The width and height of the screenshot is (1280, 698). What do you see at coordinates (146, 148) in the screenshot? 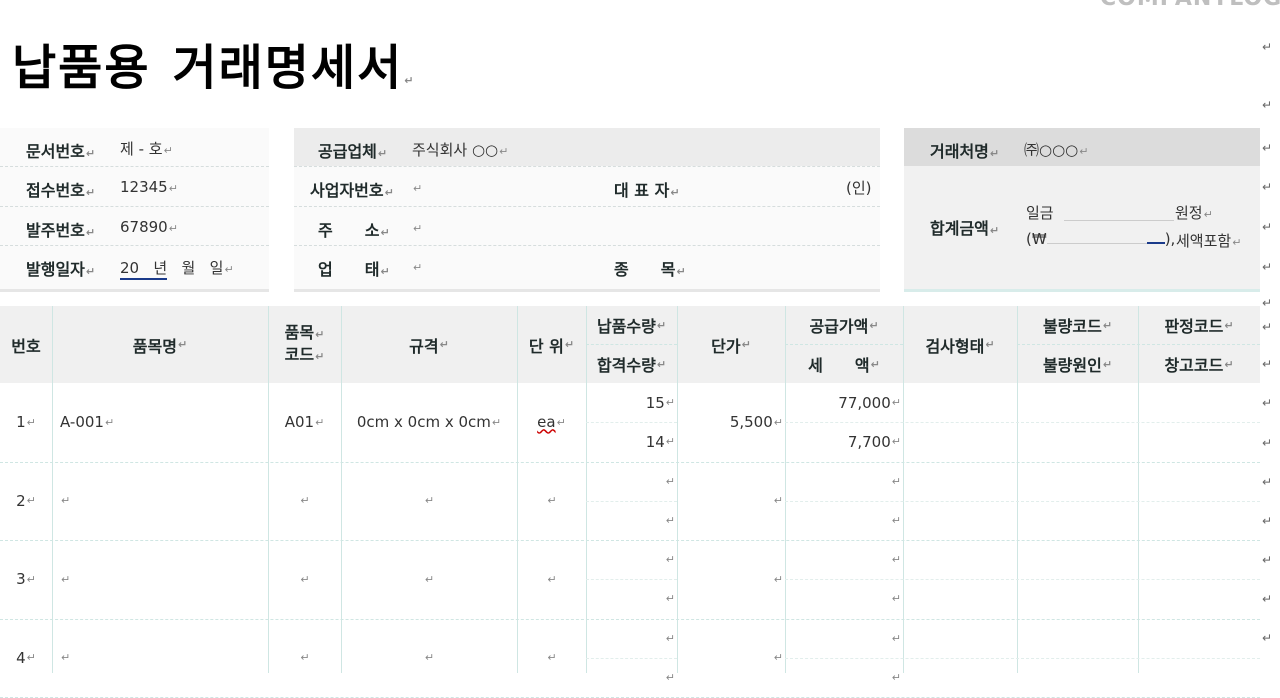
I see `doc-number-value: 제 - 호↵` at bounding box center [146, 148].